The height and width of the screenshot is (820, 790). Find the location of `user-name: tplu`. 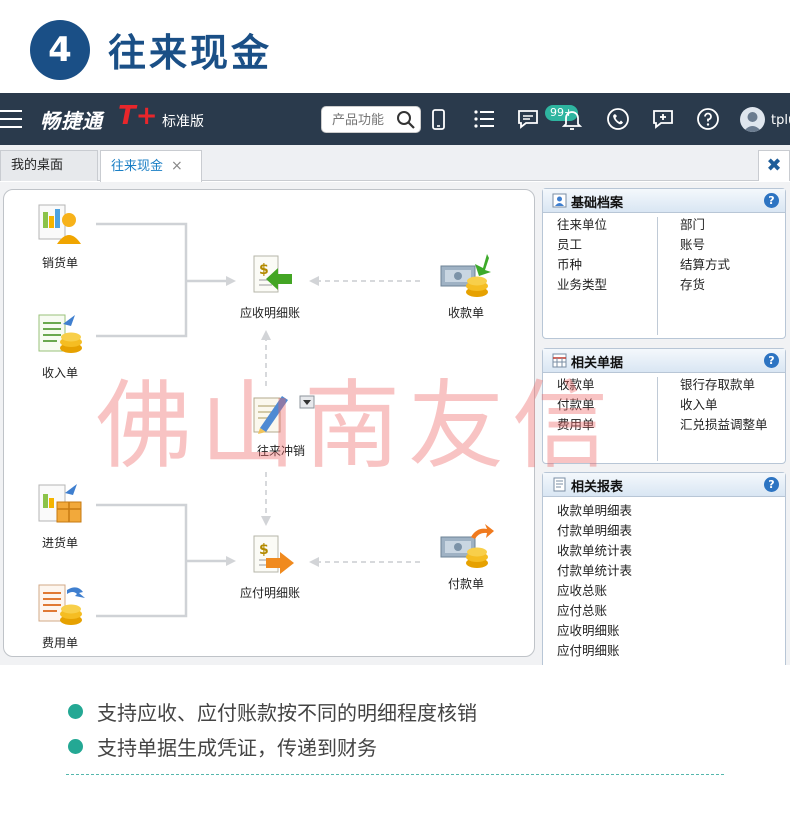

user-name: tplu is located at coordinates (780, 120).